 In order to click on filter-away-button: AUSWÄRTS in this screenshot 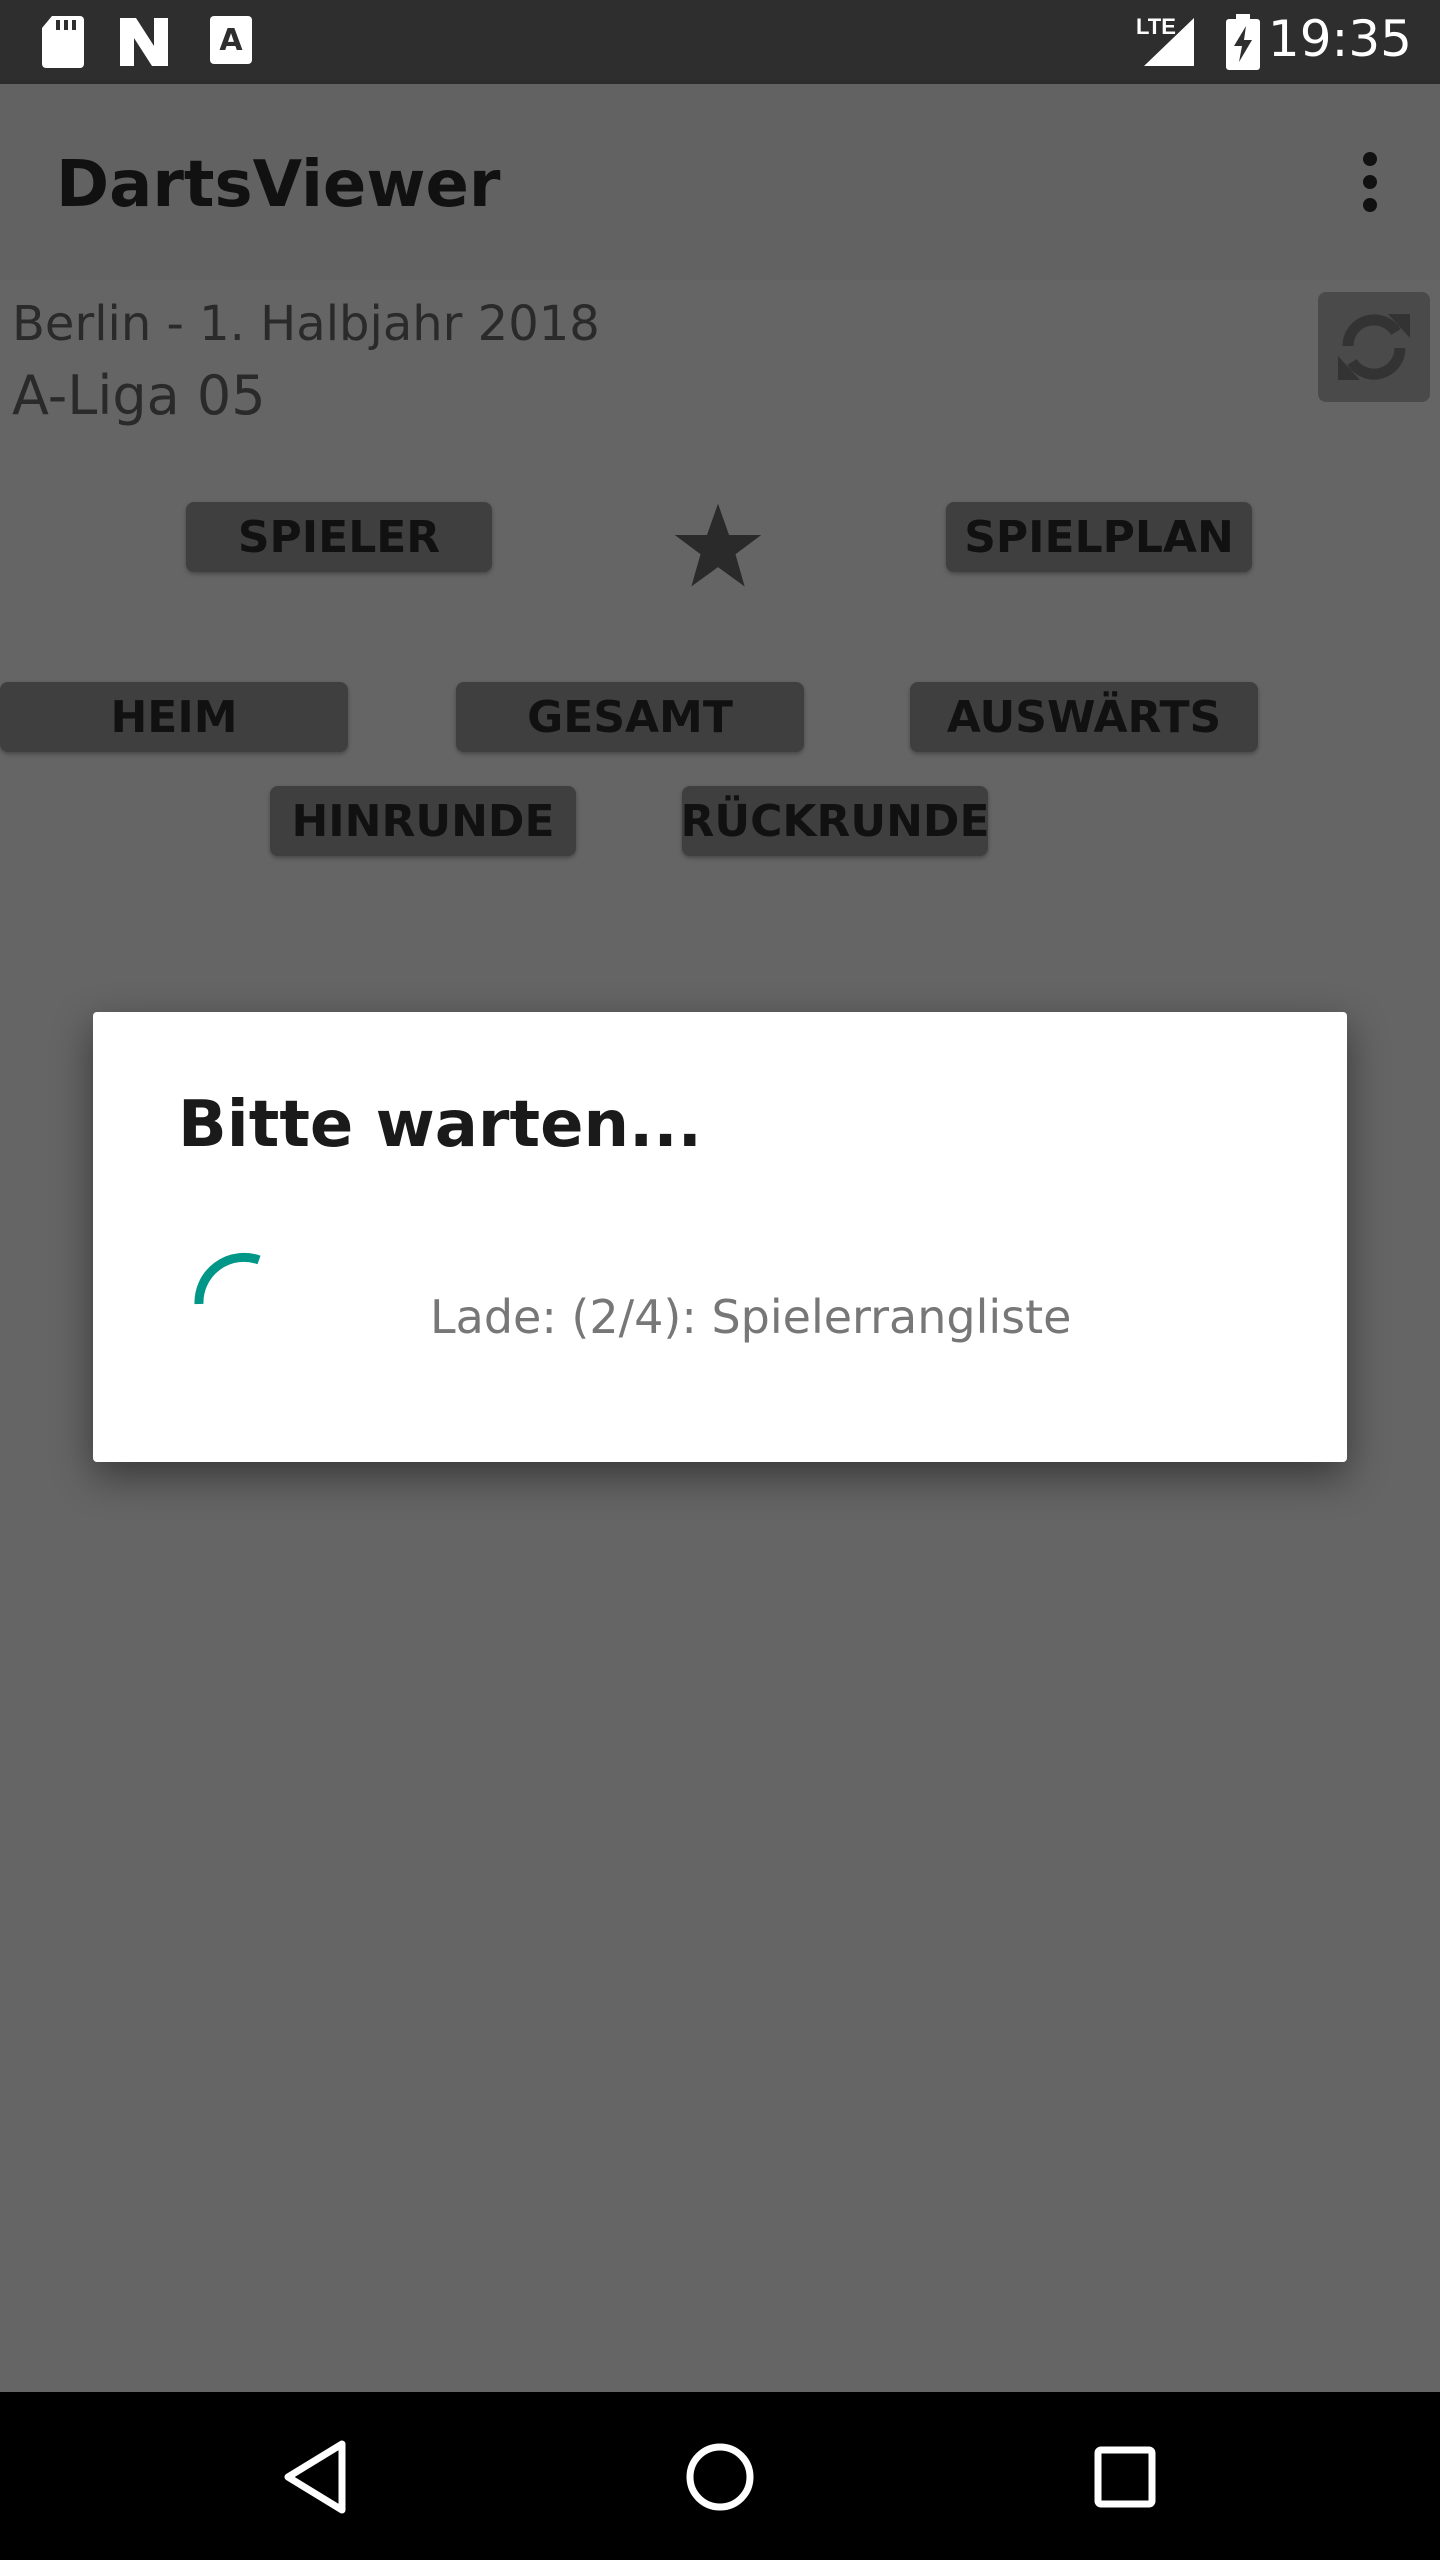, I will do `click(1084, 717)`.